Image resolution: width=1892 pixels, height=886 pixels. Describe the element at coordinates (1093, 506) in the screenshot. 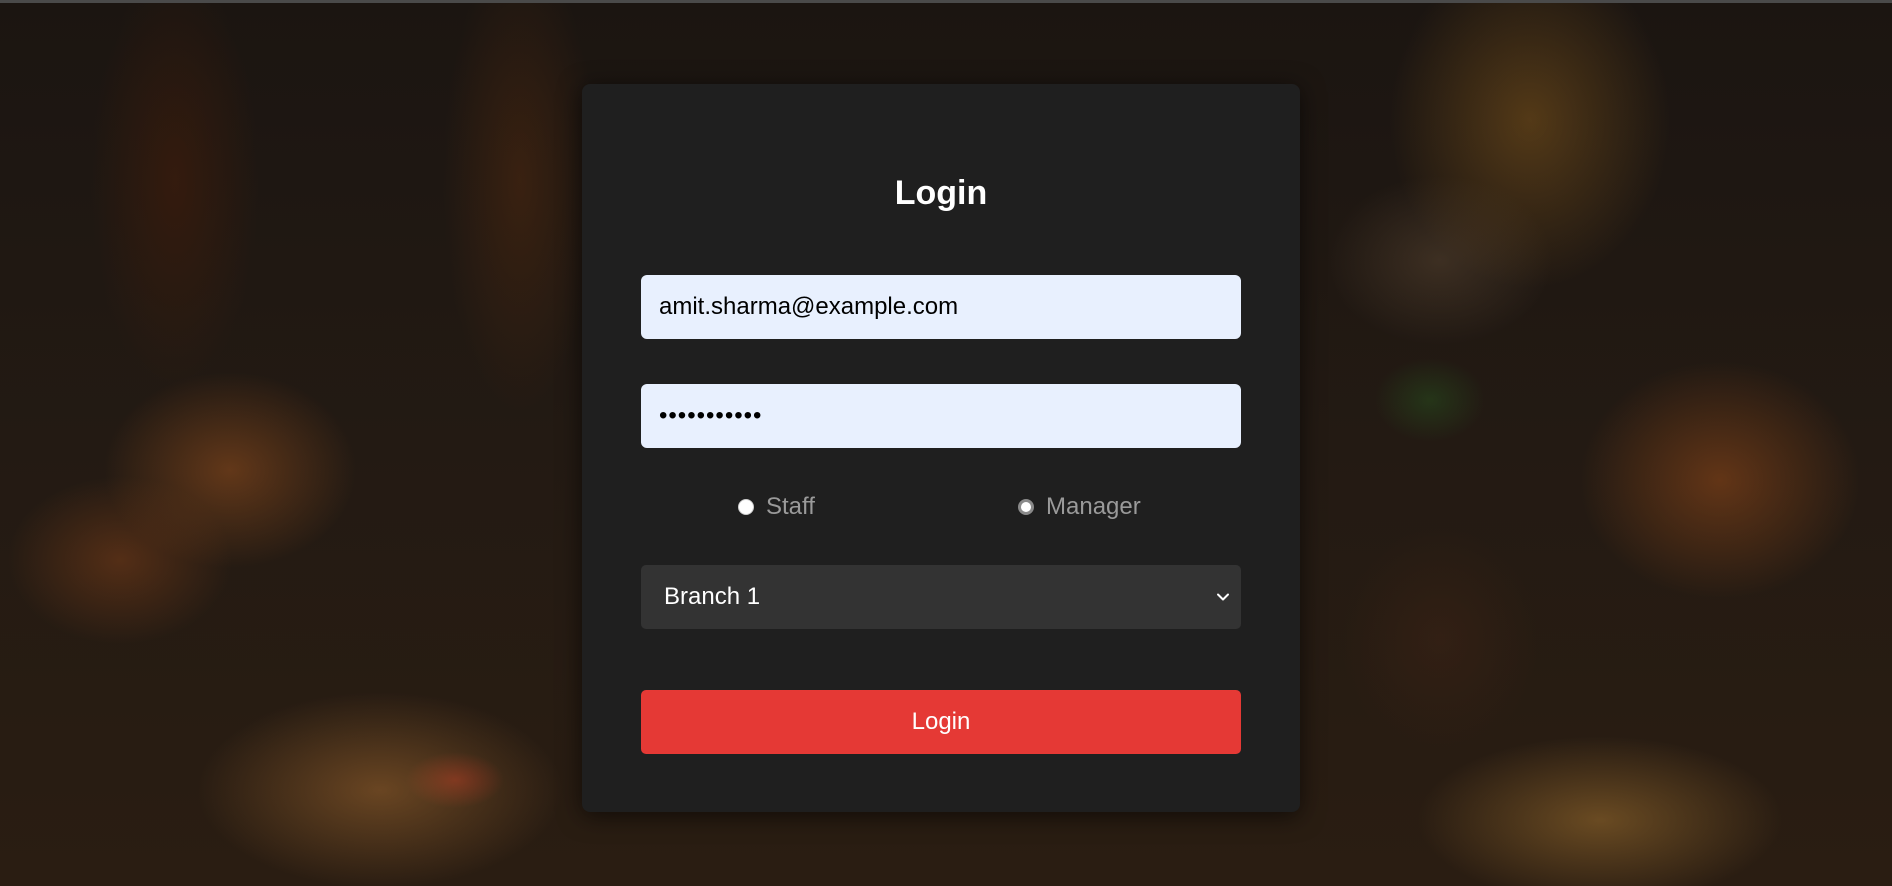

I see `manager-label: Manager` at that location.